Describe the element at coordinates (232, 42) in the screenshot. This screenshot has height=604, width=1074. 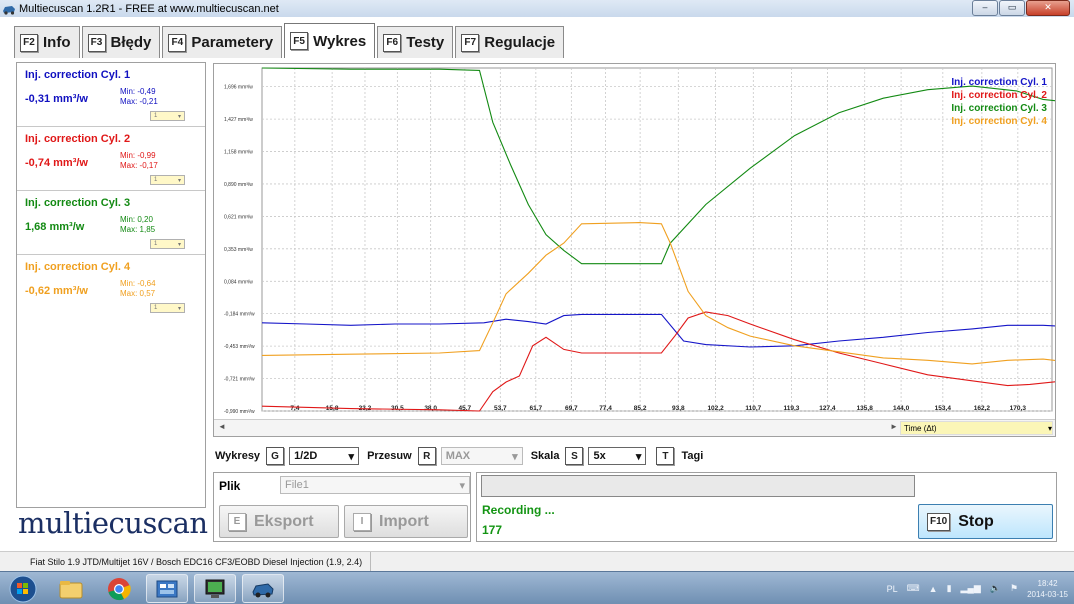
I see `tab-label: Parametery` at that location.